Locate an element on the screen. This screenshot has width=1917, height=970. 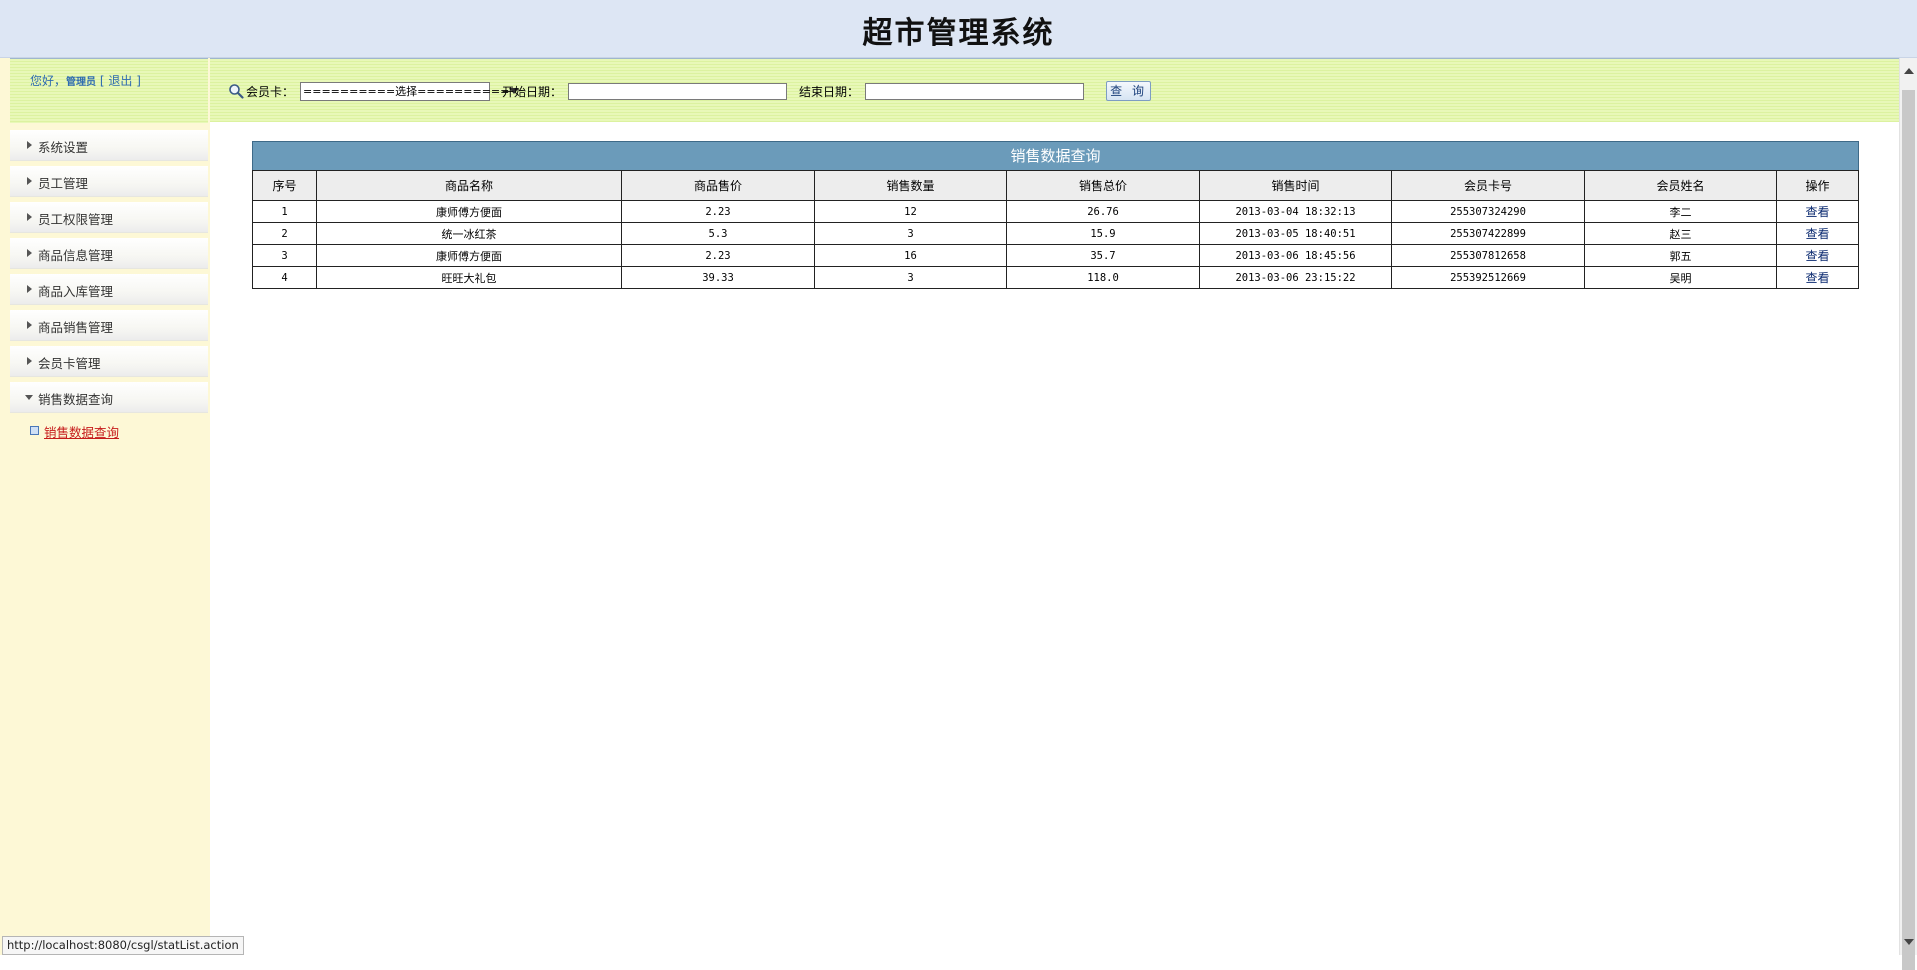
cell-member-name: 吴明 is located at coordinates (1680, 277).